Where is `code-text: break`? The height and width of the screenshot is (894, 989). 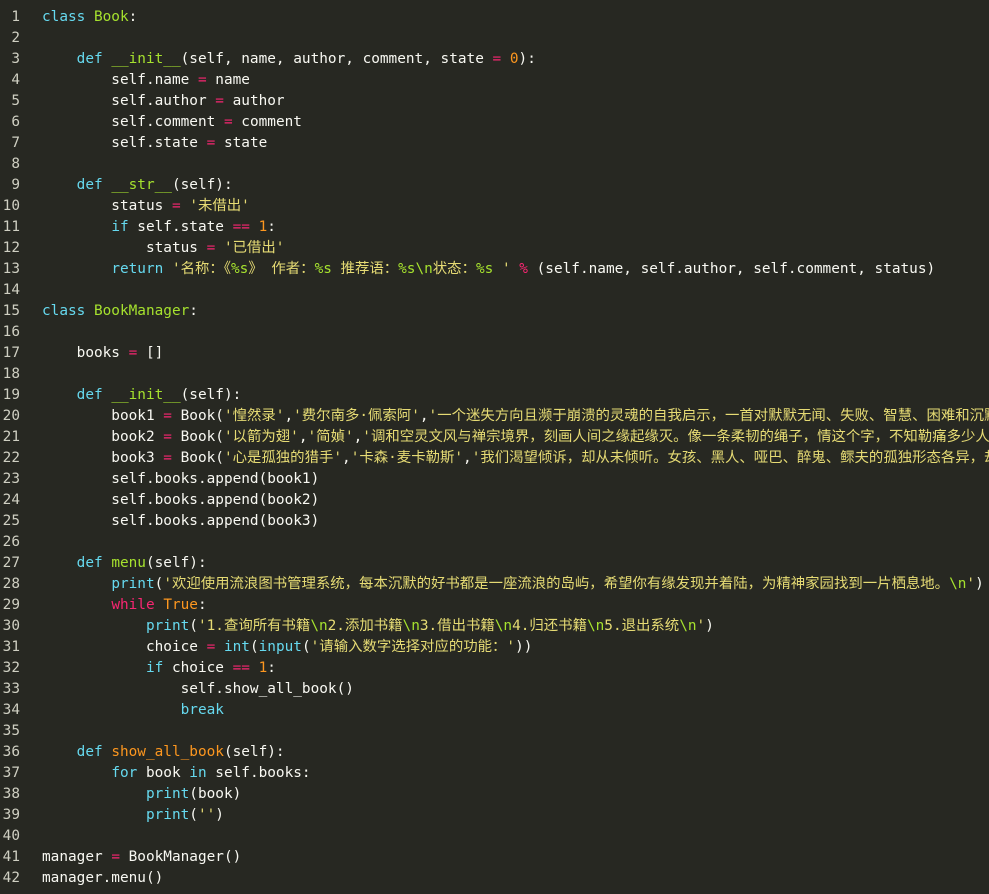
code-text: break is located at coordinates (133, 710).